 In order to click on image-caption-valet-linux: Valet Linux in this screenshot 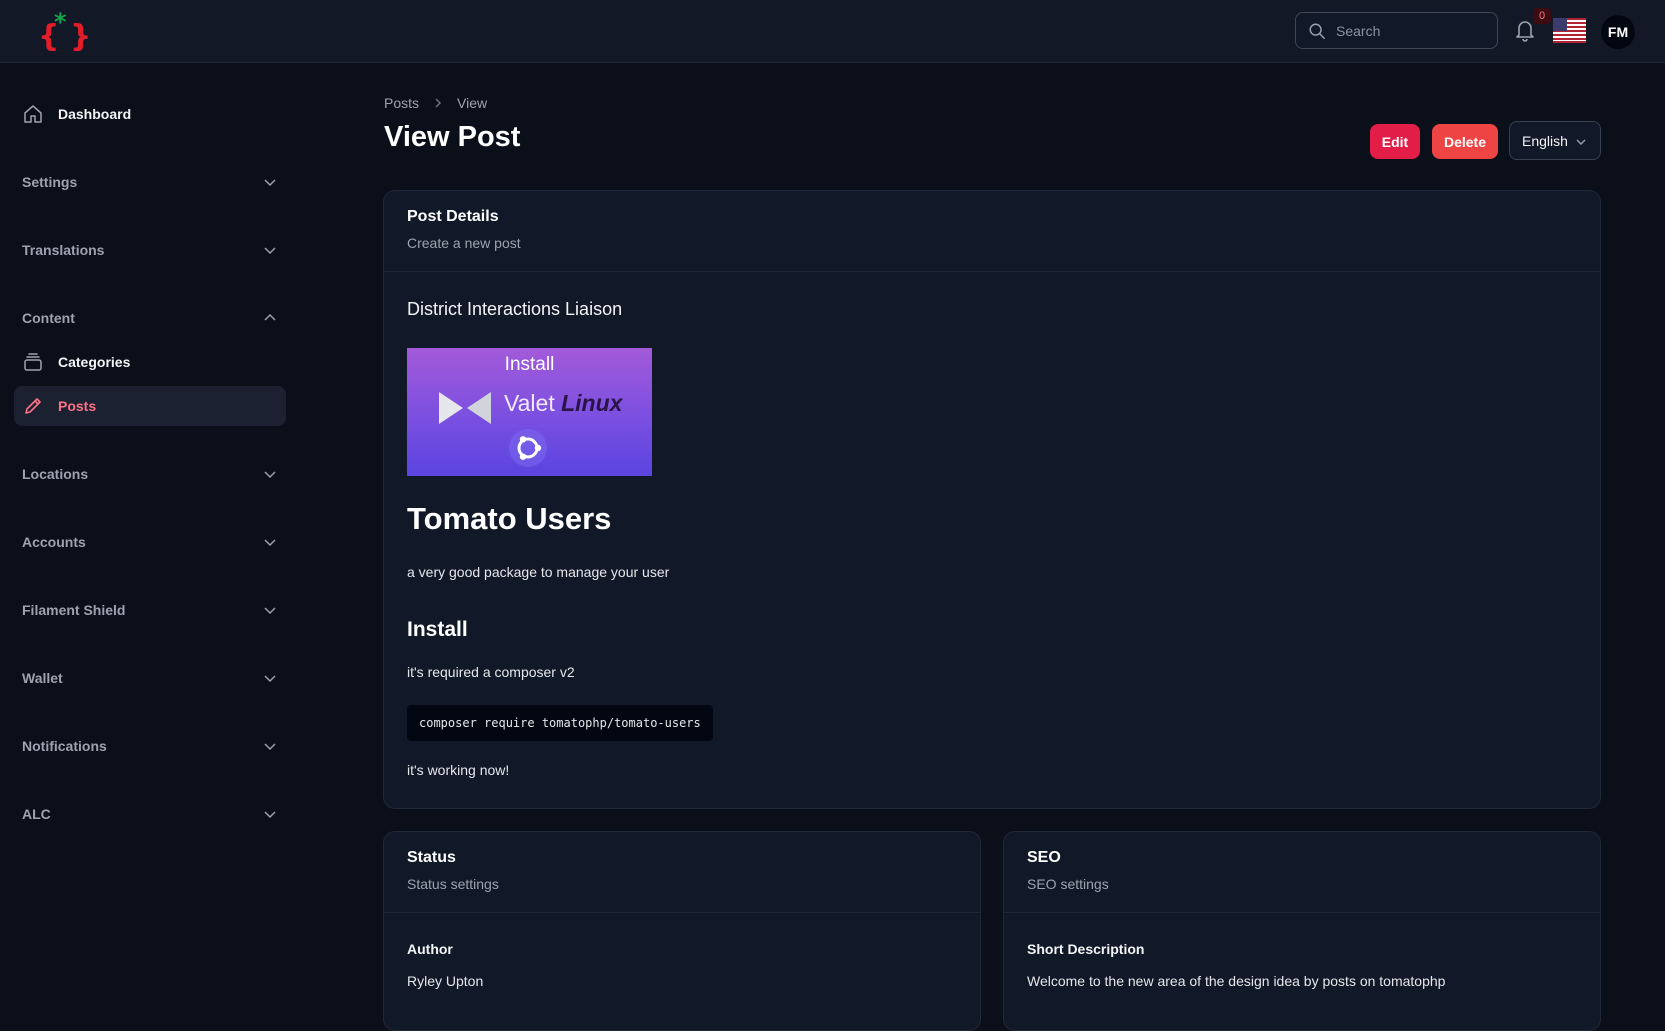, I will do `click(563, 403)`.